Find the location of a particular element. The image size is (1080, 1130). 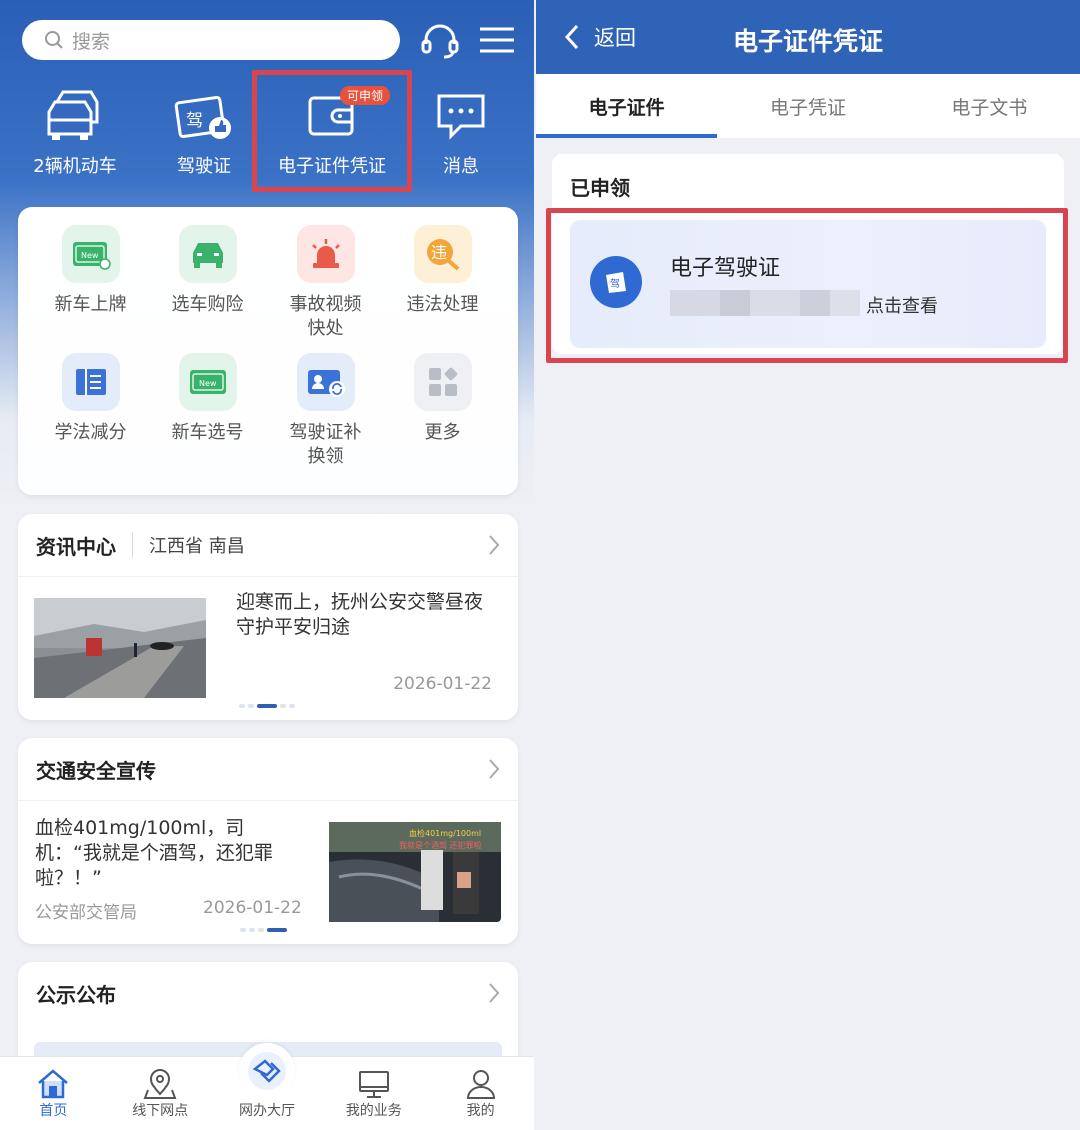

alarm-light-icon is located at coordinates (325, 254).